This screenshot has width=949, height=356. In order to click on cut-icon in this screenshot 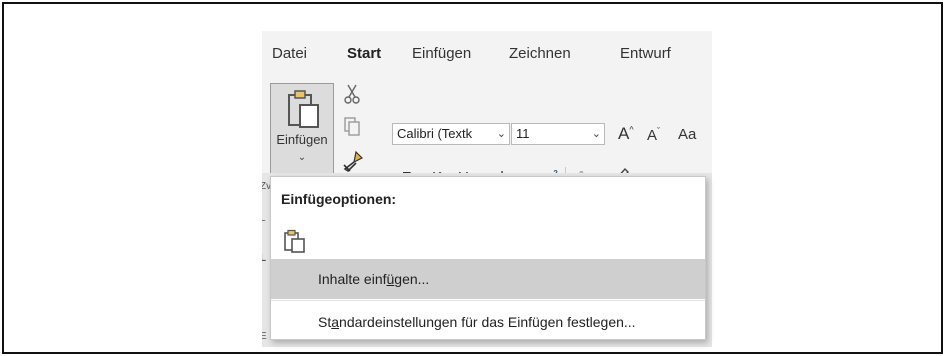, I will do `click(352, 94)`.